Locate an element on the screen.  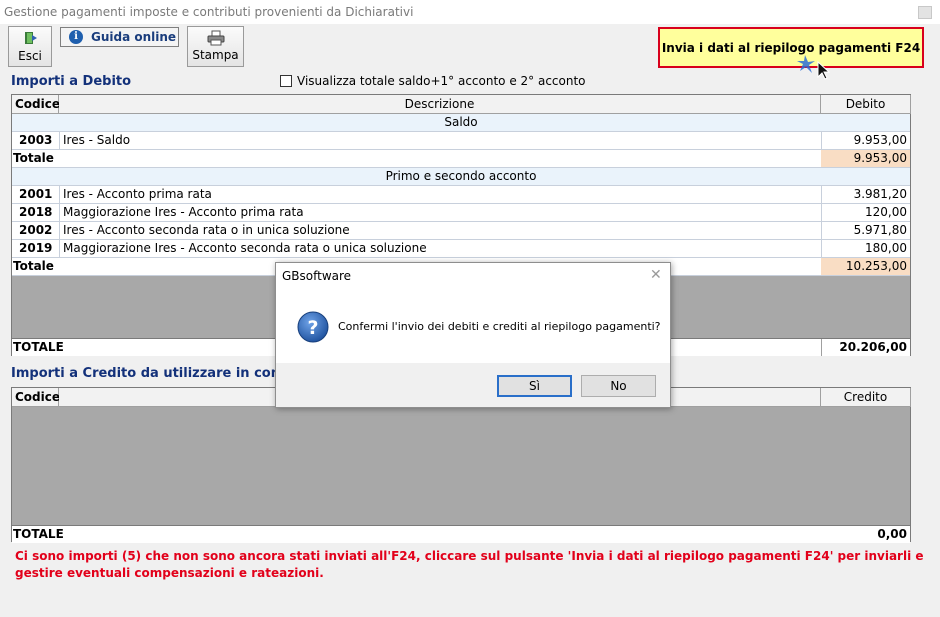
invia-riepilogo-f24-button: Invia i dati al riepilogo pagamenti F24 is located at coordinates (791, 47).